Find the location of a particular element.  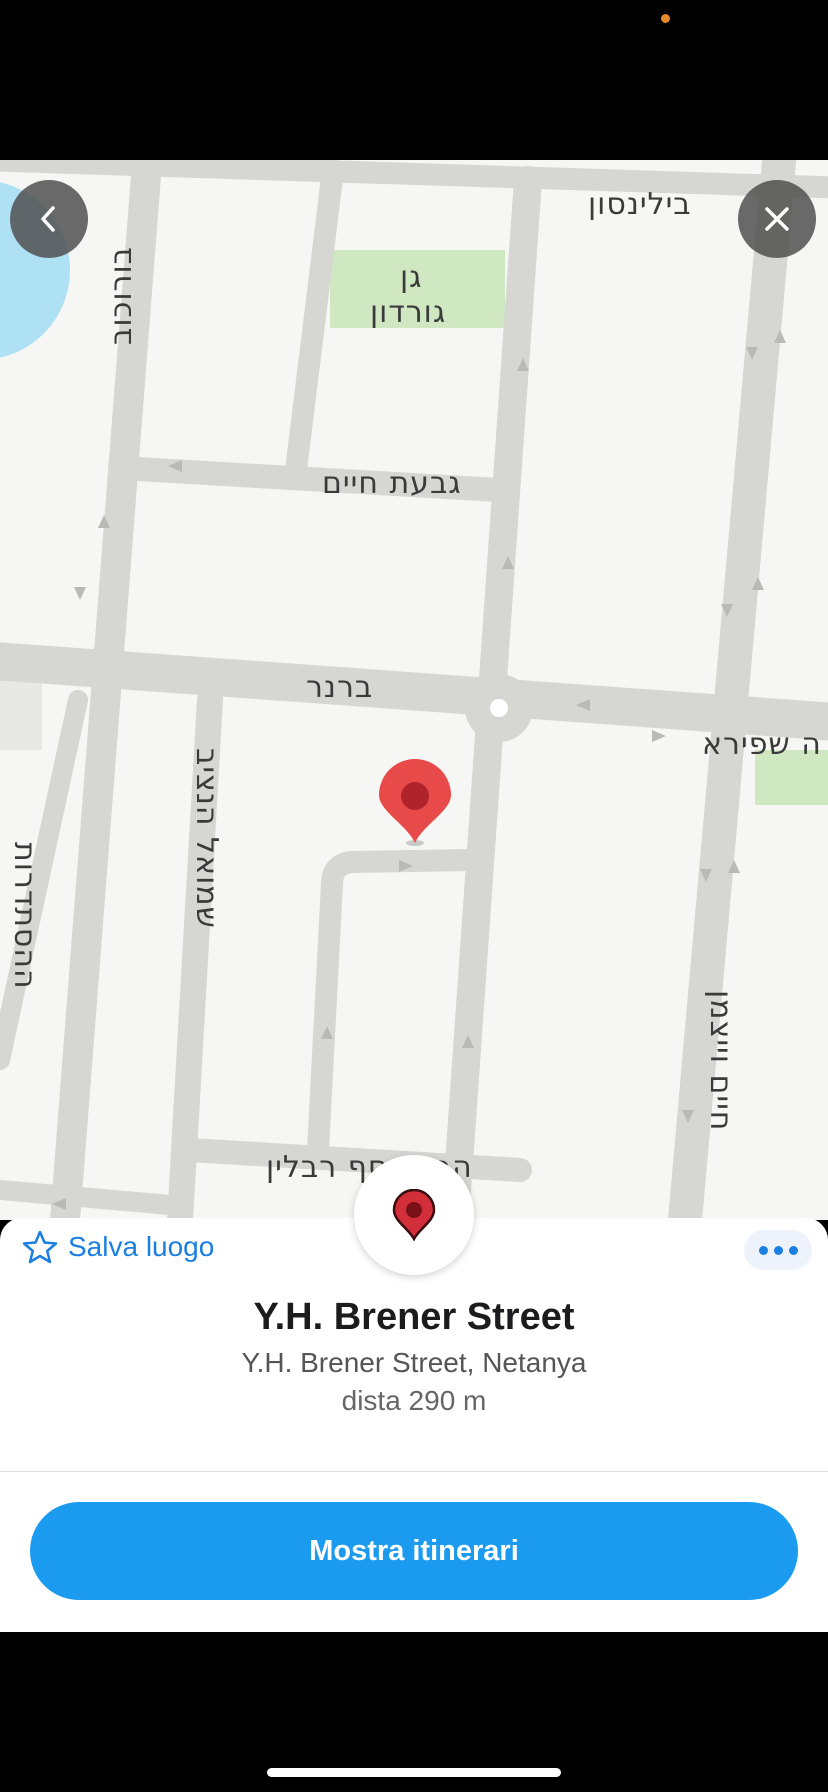

street-label-shapira: ה שפירא is located at coordinates (762, 744).